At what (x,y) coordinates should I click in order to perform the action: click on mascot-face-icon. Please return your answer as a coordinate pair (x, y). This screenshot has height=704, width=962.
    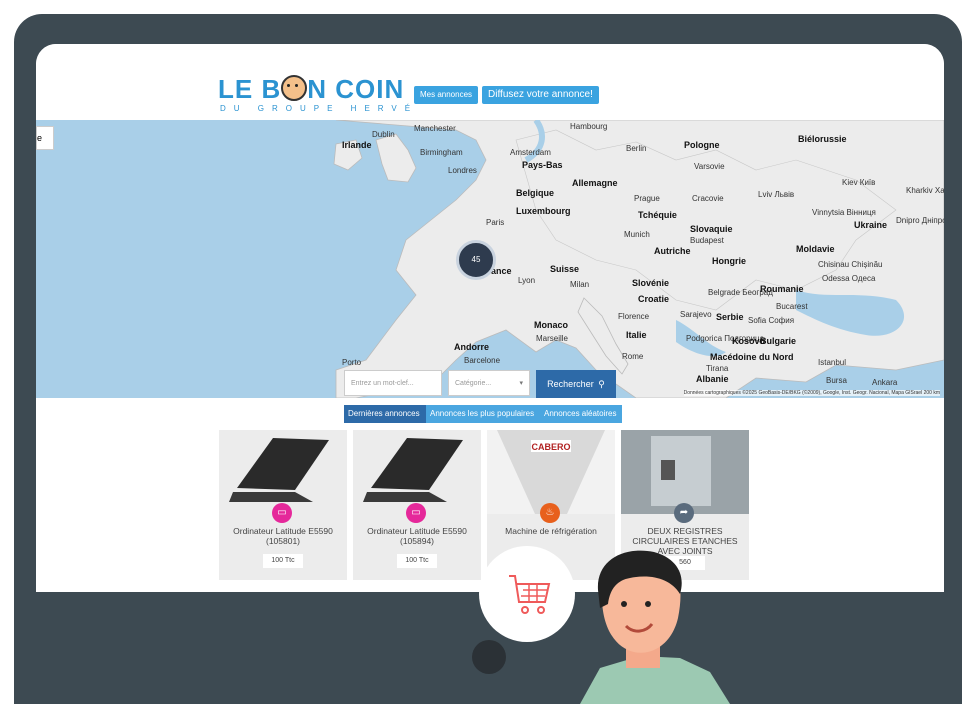
    Looking at the image, I should click on (294, 88).